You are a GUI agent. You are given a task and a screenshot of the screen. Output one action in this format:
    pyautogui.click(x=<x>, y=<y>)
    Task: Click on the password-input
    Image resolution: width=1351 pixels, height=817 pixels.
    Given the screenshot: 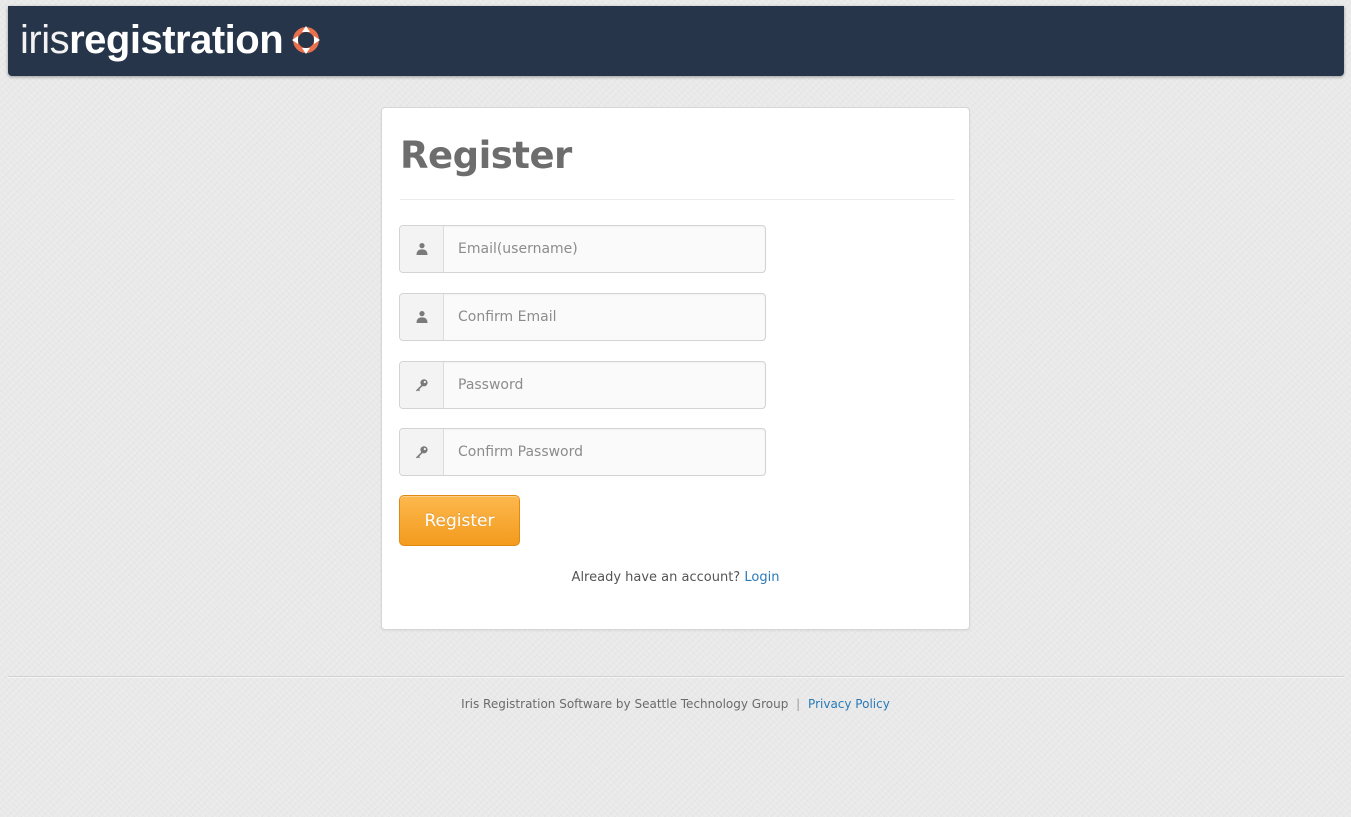 What is the action you would take?
    pyautogui.click(x=604, y=385)
    